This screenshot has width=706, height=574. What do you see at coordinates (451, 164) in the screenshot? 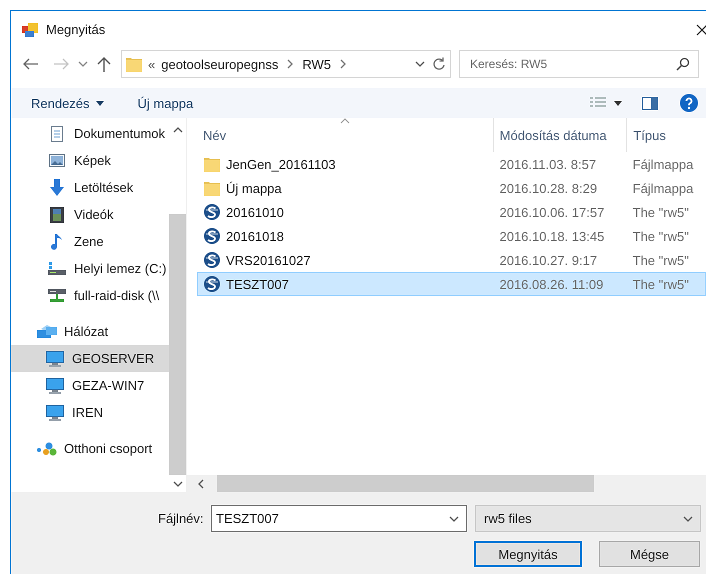
I see `file-row: JenGen_20161103 2016.11.03. 8:57 Fájlmappa` at bounding box center [451, 164].